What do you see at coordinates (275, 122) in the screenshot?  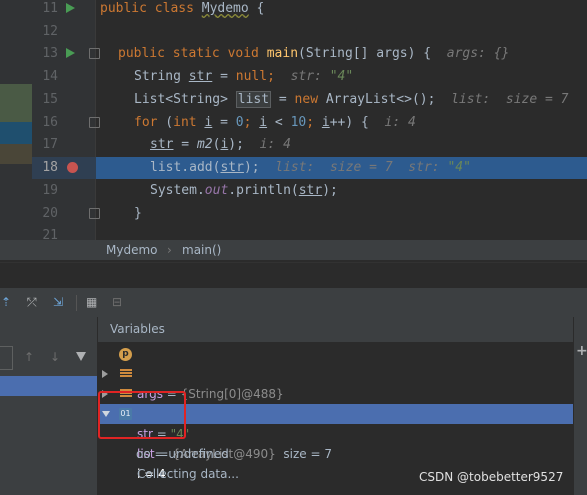 I see `code-line-16: for (int i = 0; i < 10; i++) { i: 4` at bounding box center [275, 122].